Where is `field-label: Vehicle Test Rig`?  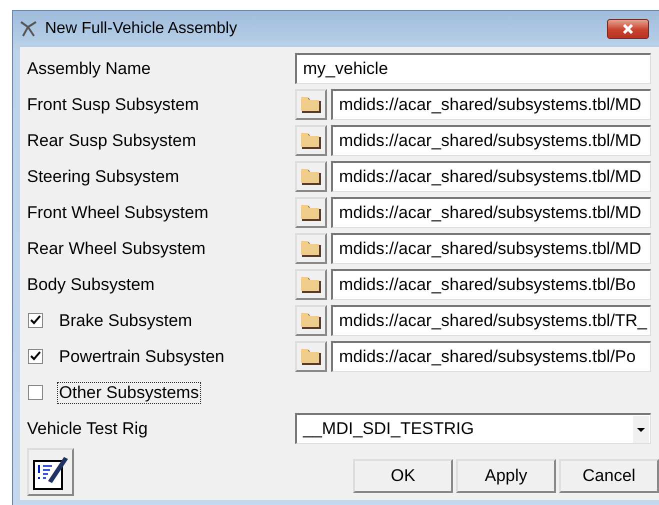
field-label: Vehicle Test Rig is located at coordinates (87, 428).